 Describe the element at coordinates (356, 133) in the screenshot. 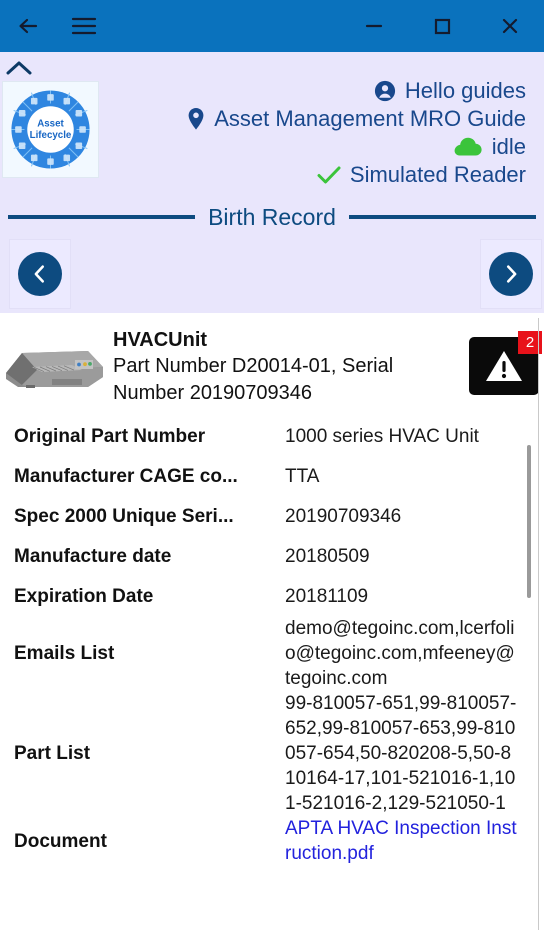

I see `header-info-block: Hello guides Asset Management MRO Guide` at that location.